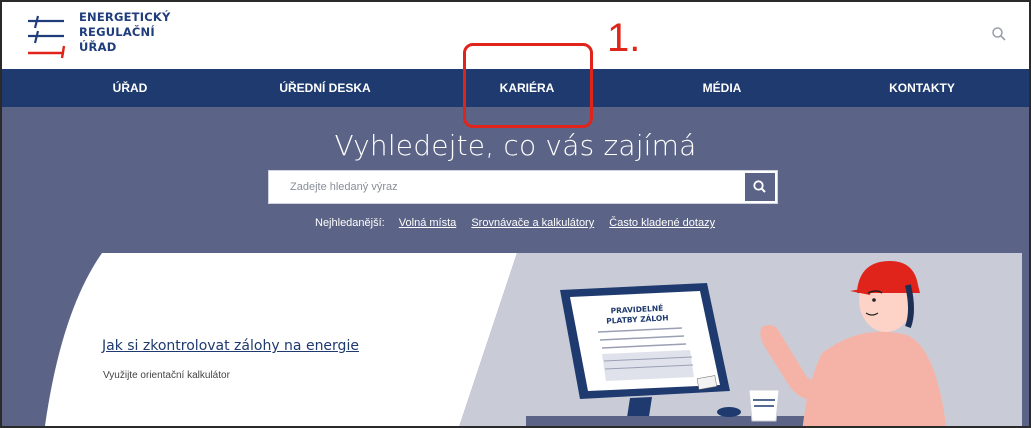 This screenshot has height=428, width=1031. Describe the element at coordinates (427, 223) in the screenshot. I see `popular-link-volna-mista: Volná místa` at that location.